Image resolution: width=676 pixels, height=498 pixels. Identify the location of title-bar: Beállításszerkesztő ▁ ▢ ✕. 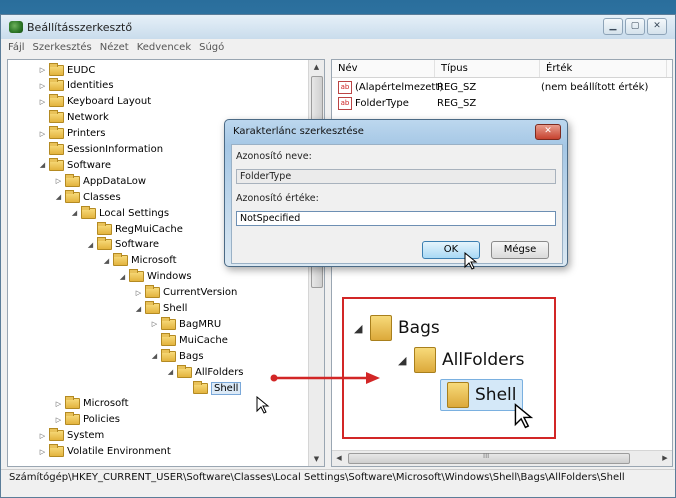
(338, 27).